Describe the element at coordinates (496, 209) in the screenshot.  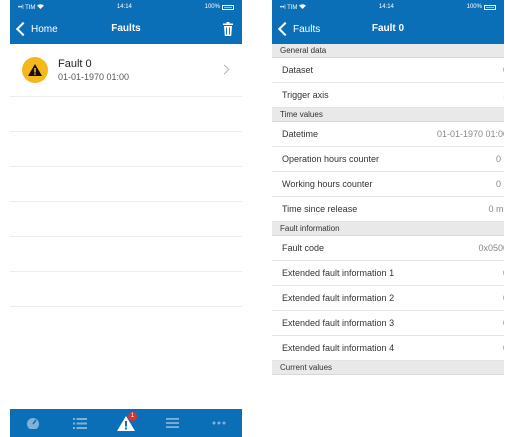
I see `row-value: 0 ms` at that location.